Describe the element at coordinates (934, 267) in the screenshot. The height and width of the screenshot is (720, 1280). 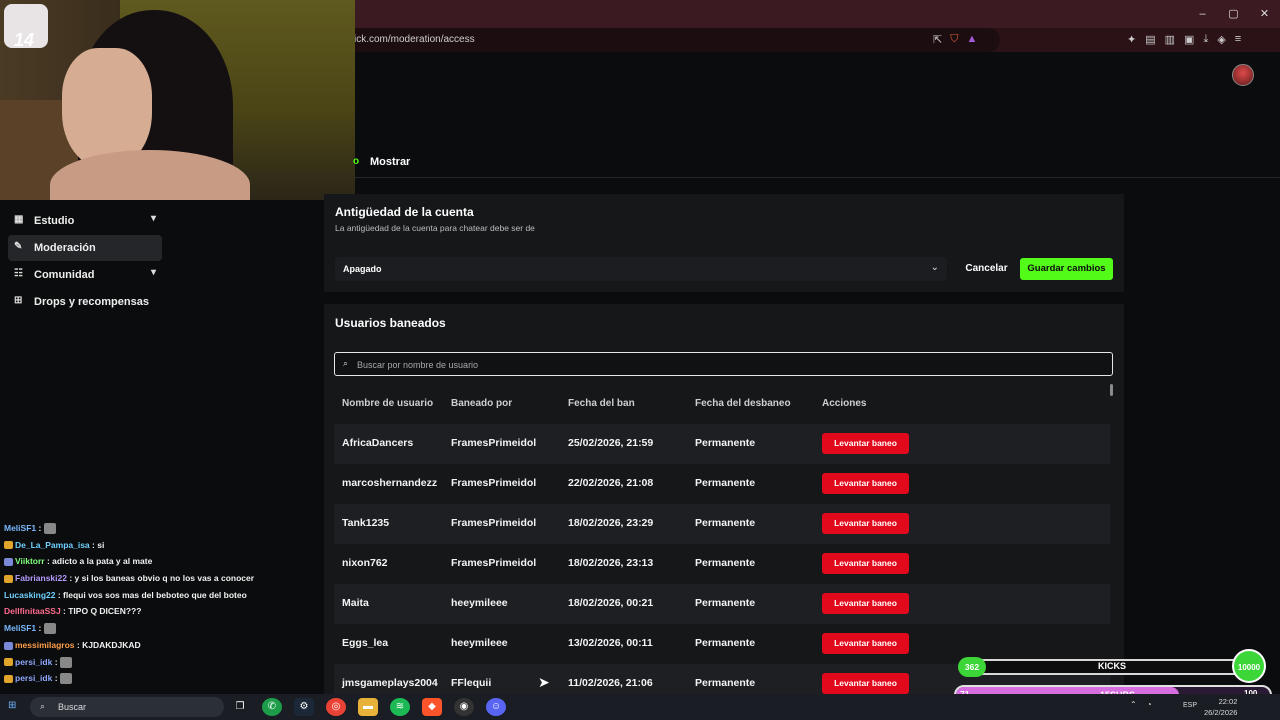
I see `chevron-down-icon: ⌄` at that location.